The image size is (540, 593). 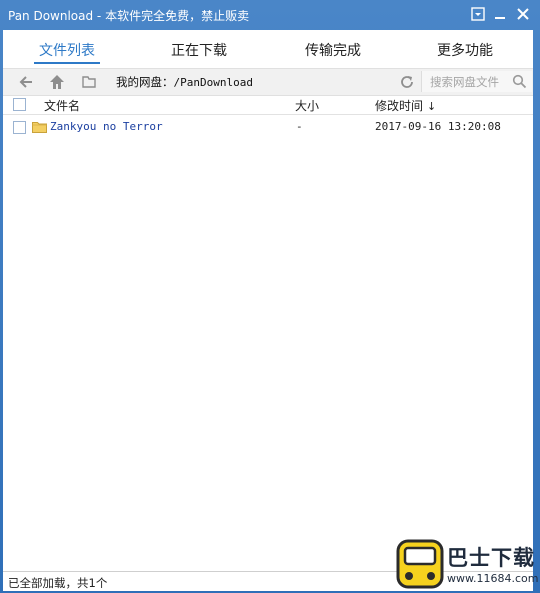 What do you see at coordinates (67, 63) in the screenshot?
I see `active-tab-indicator` at bounding box center [67, 63].